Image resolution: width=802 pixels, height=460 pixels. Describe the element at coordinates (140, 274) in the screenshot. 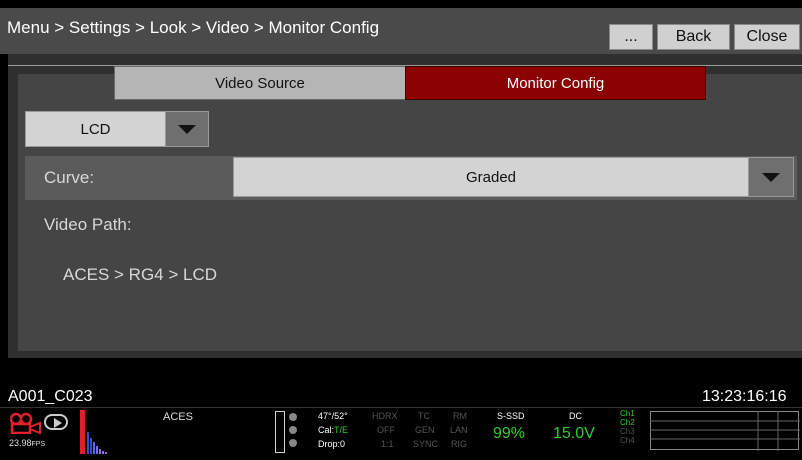

I see `video-path-value: ACES > RG4 > LCD` at that location.